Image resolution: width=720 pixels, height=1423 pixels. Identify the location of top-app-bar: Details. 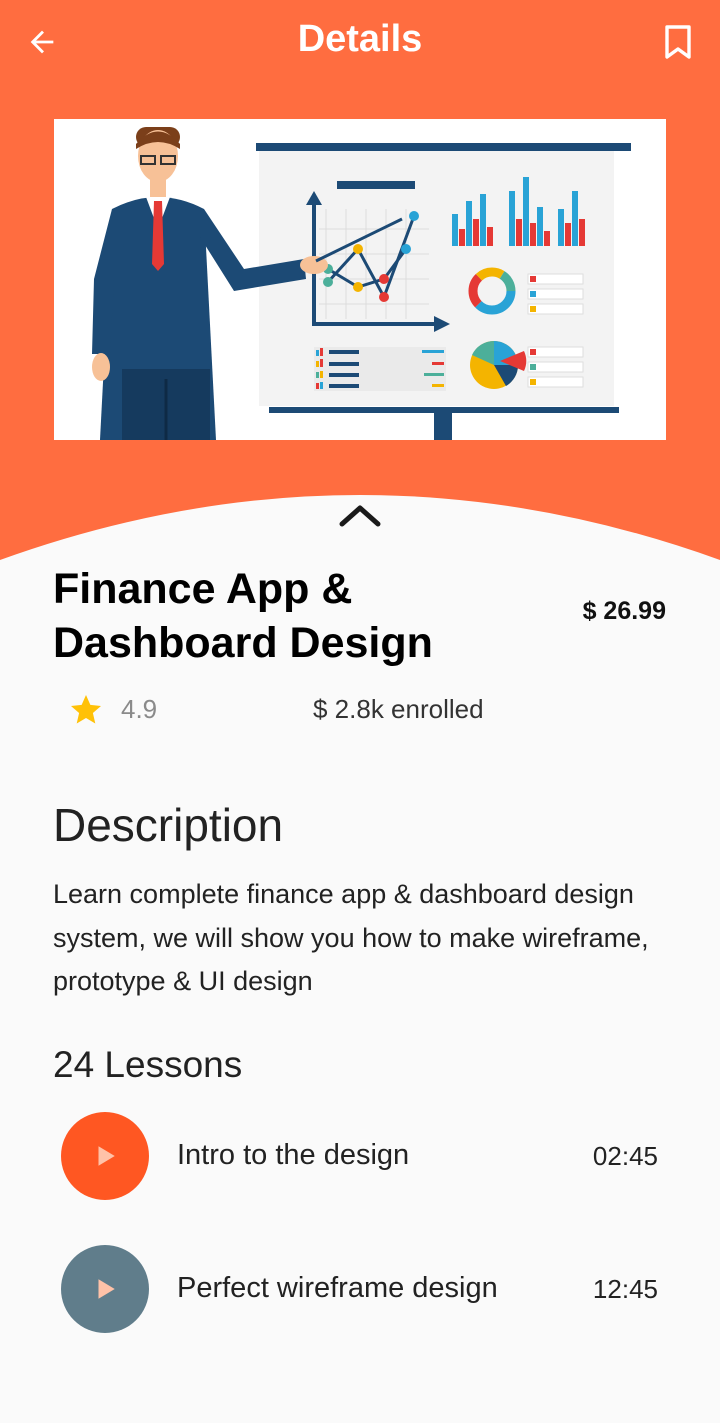
(360, 42).